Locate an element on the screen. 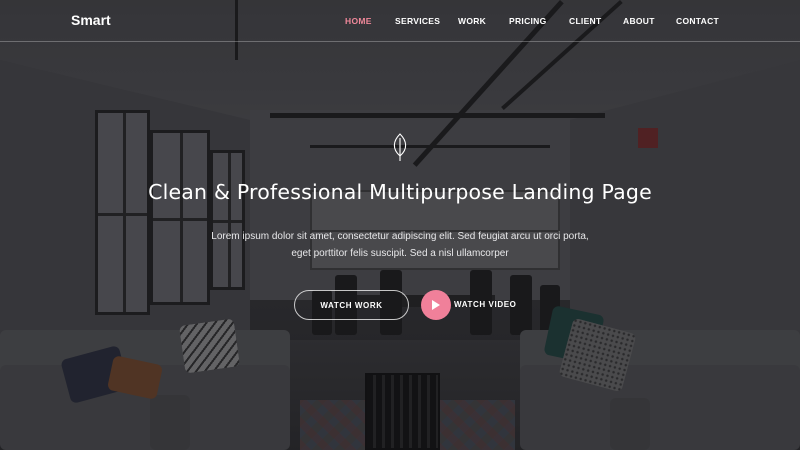 This screenshot has height=450, width=800. watch-work-button: WATCH WORK is located at coordinates (351, 305).